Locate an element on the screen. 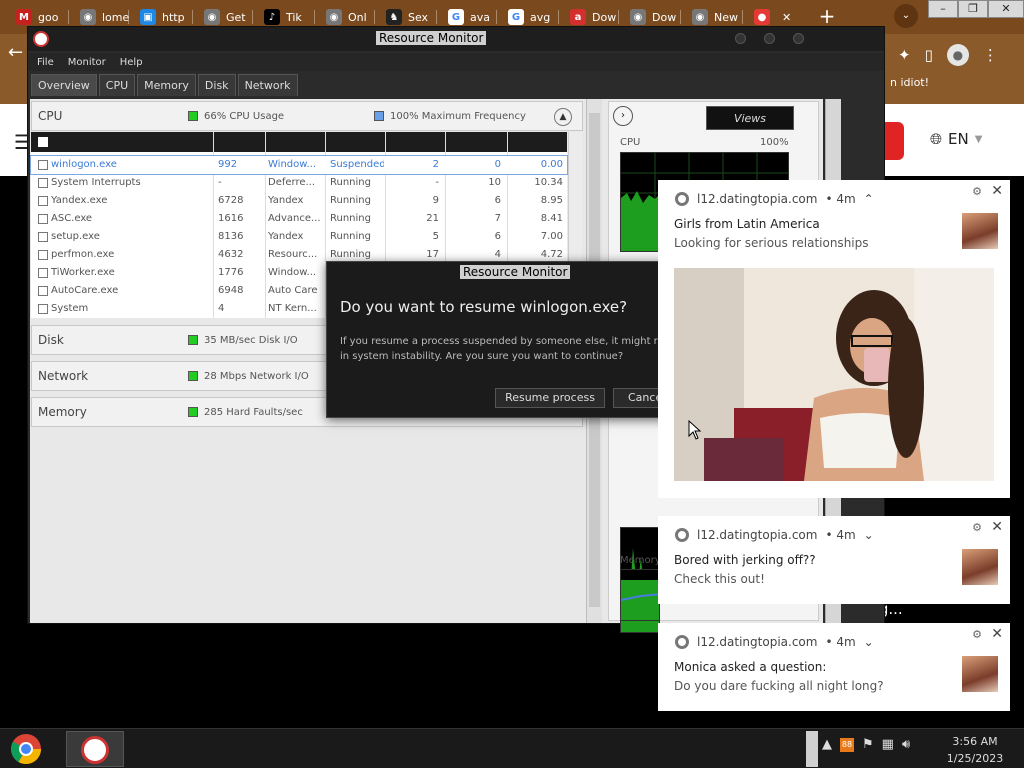 This screenshot has height=768, width=1024. clock-time: 3:56 AM is located at coordinates (975, 741).